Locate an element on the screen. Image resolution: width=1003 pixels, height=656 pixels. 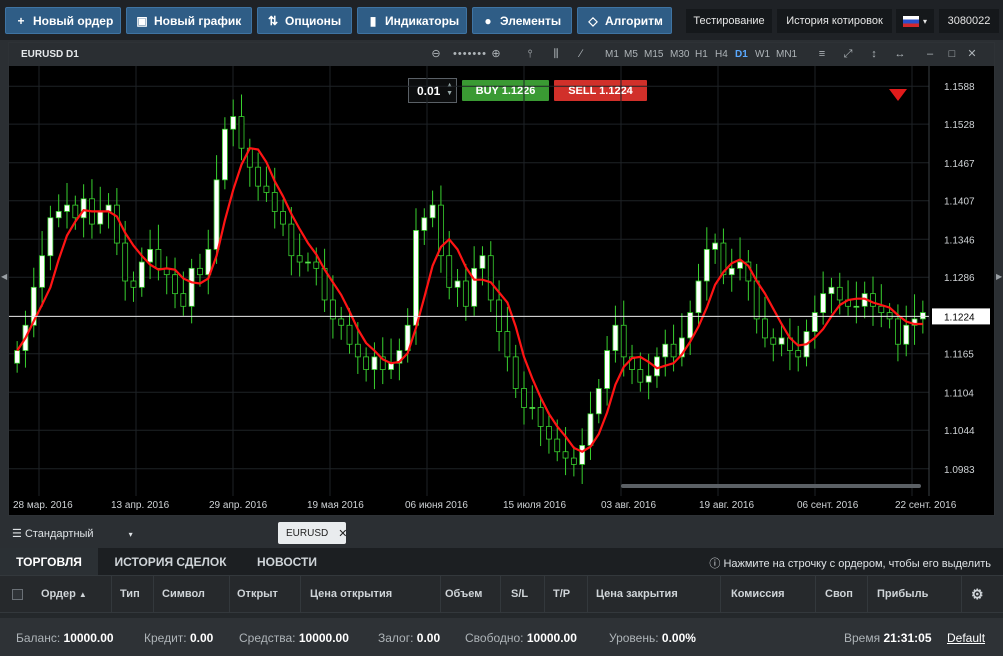
y-tick-label: 1.1286 is located at coordinates (959, 278).